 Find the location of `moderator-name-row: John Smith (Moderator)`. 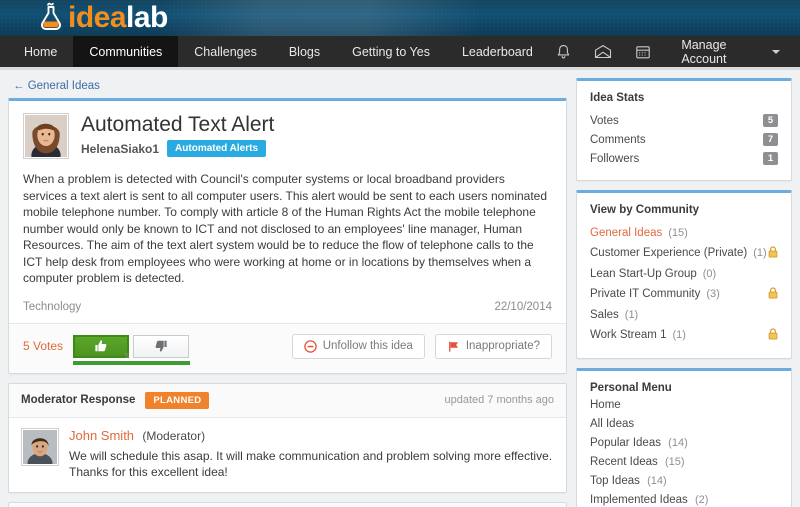

moderator-name-row: John Smith (Moderator) is located at coordinates (311, 435).